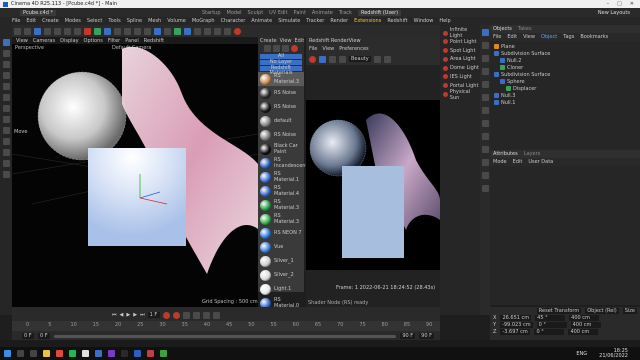  What do you see at coordinates (6, 141) in the screenshot?
I see `snap-icon` at bounding box center [6, 141].